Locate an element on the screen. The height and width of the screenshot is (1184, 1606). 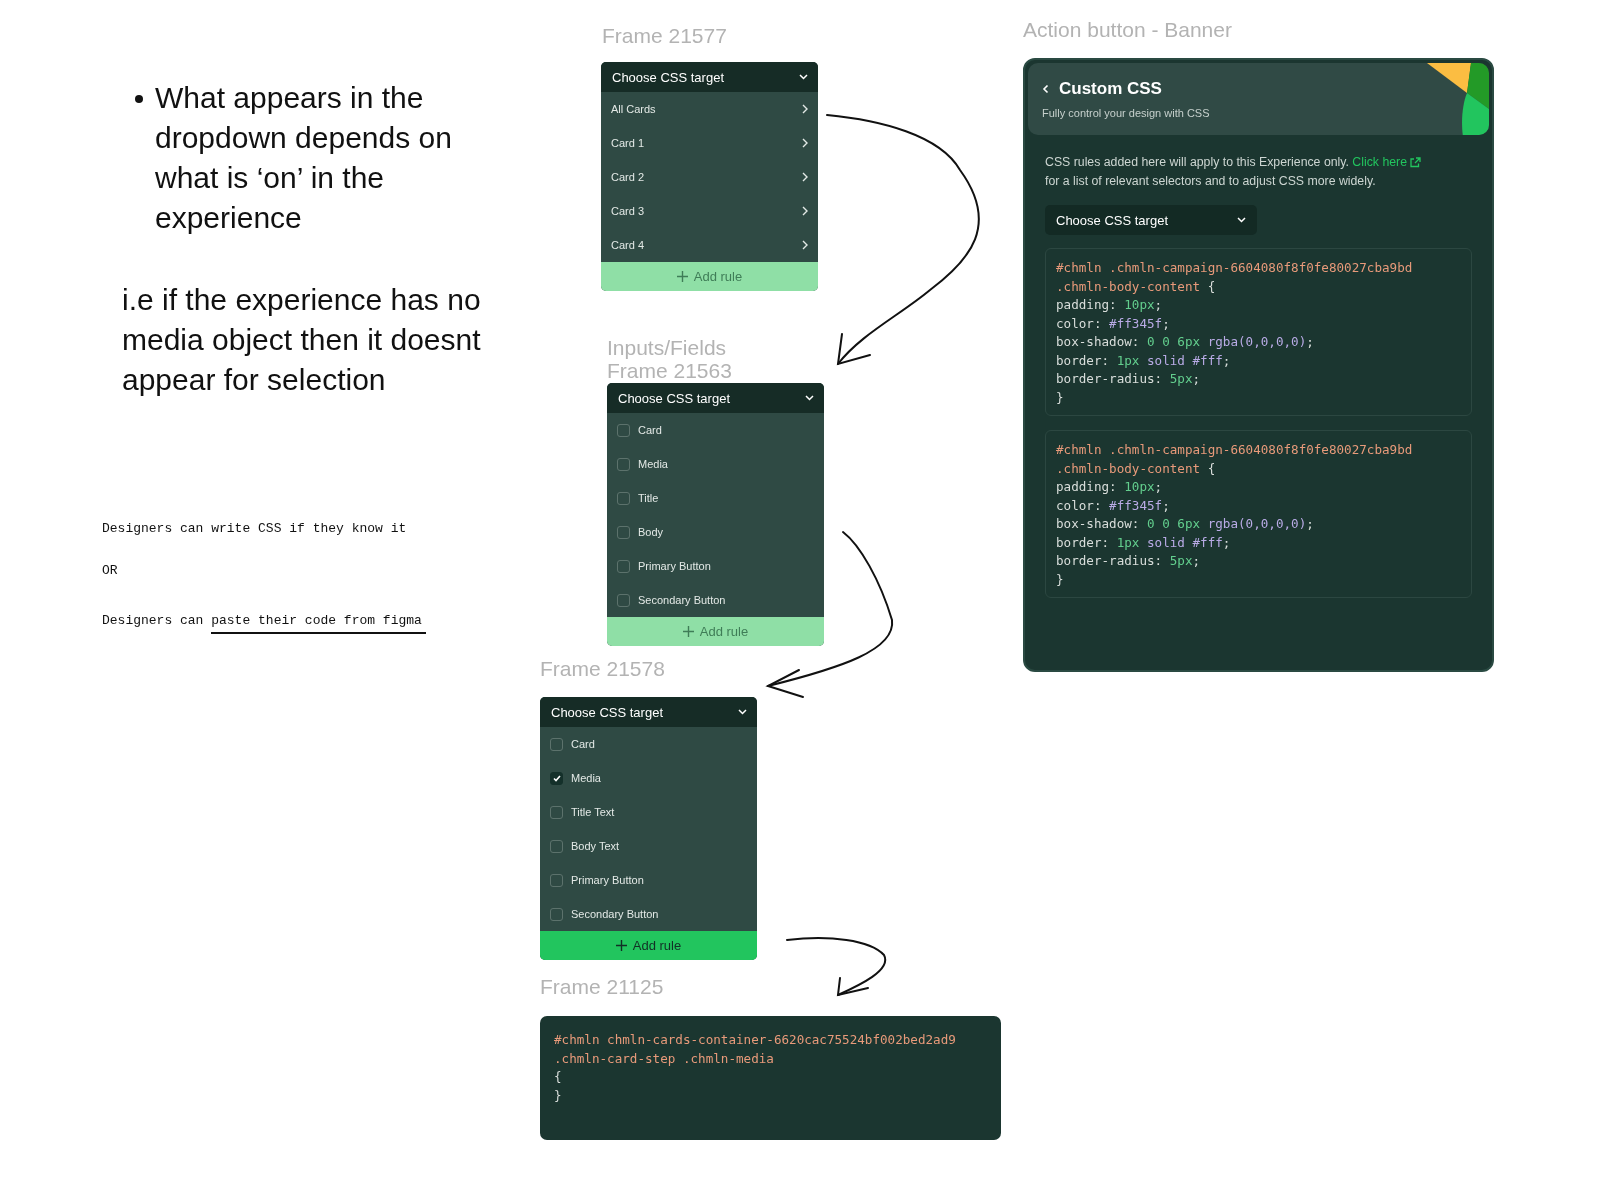
code-line: #chmln chmln-cards-container-6620cac75524bf002bed2ad9 is located at coordinates (755, 1040).